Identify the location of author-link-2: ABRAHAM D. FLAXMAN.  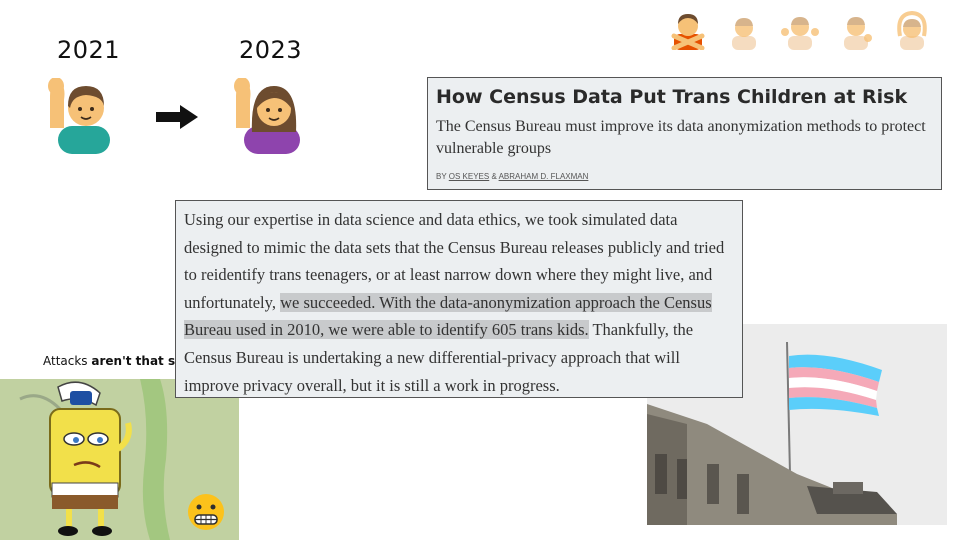
(544, 176).